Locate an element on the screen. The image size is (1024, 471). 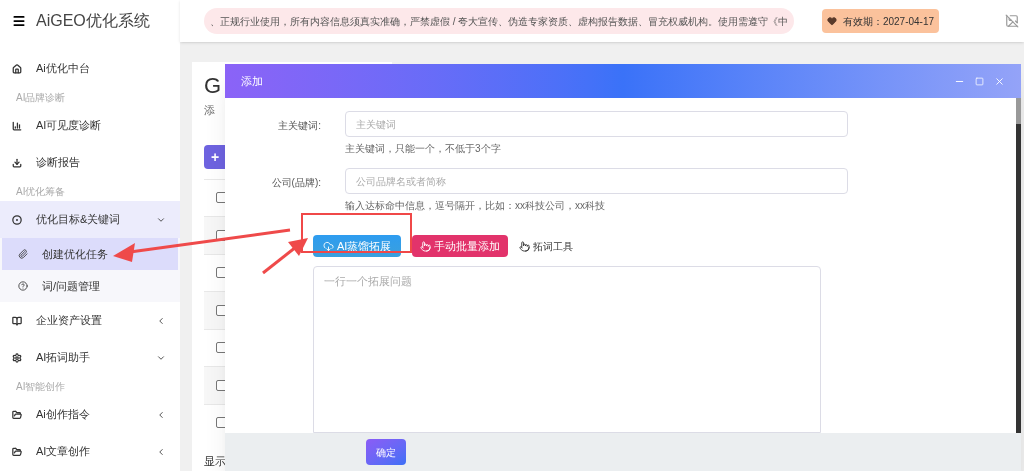
notice-banner: 、正规行业使用，所有内容信息须真实准确，严禁虚假 / 夸大宣传、伪造专家资质、虚构报告数据、冒充权威机构。使用需遵守《中 is located at coordinates (499, 21).